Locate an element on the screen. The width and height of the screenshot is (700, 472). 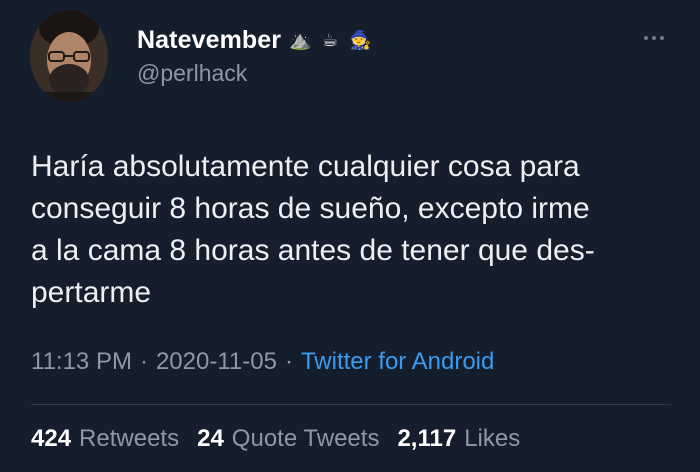
wizard-emoji-icon: 🧙 is located at coordinates (360, 40).